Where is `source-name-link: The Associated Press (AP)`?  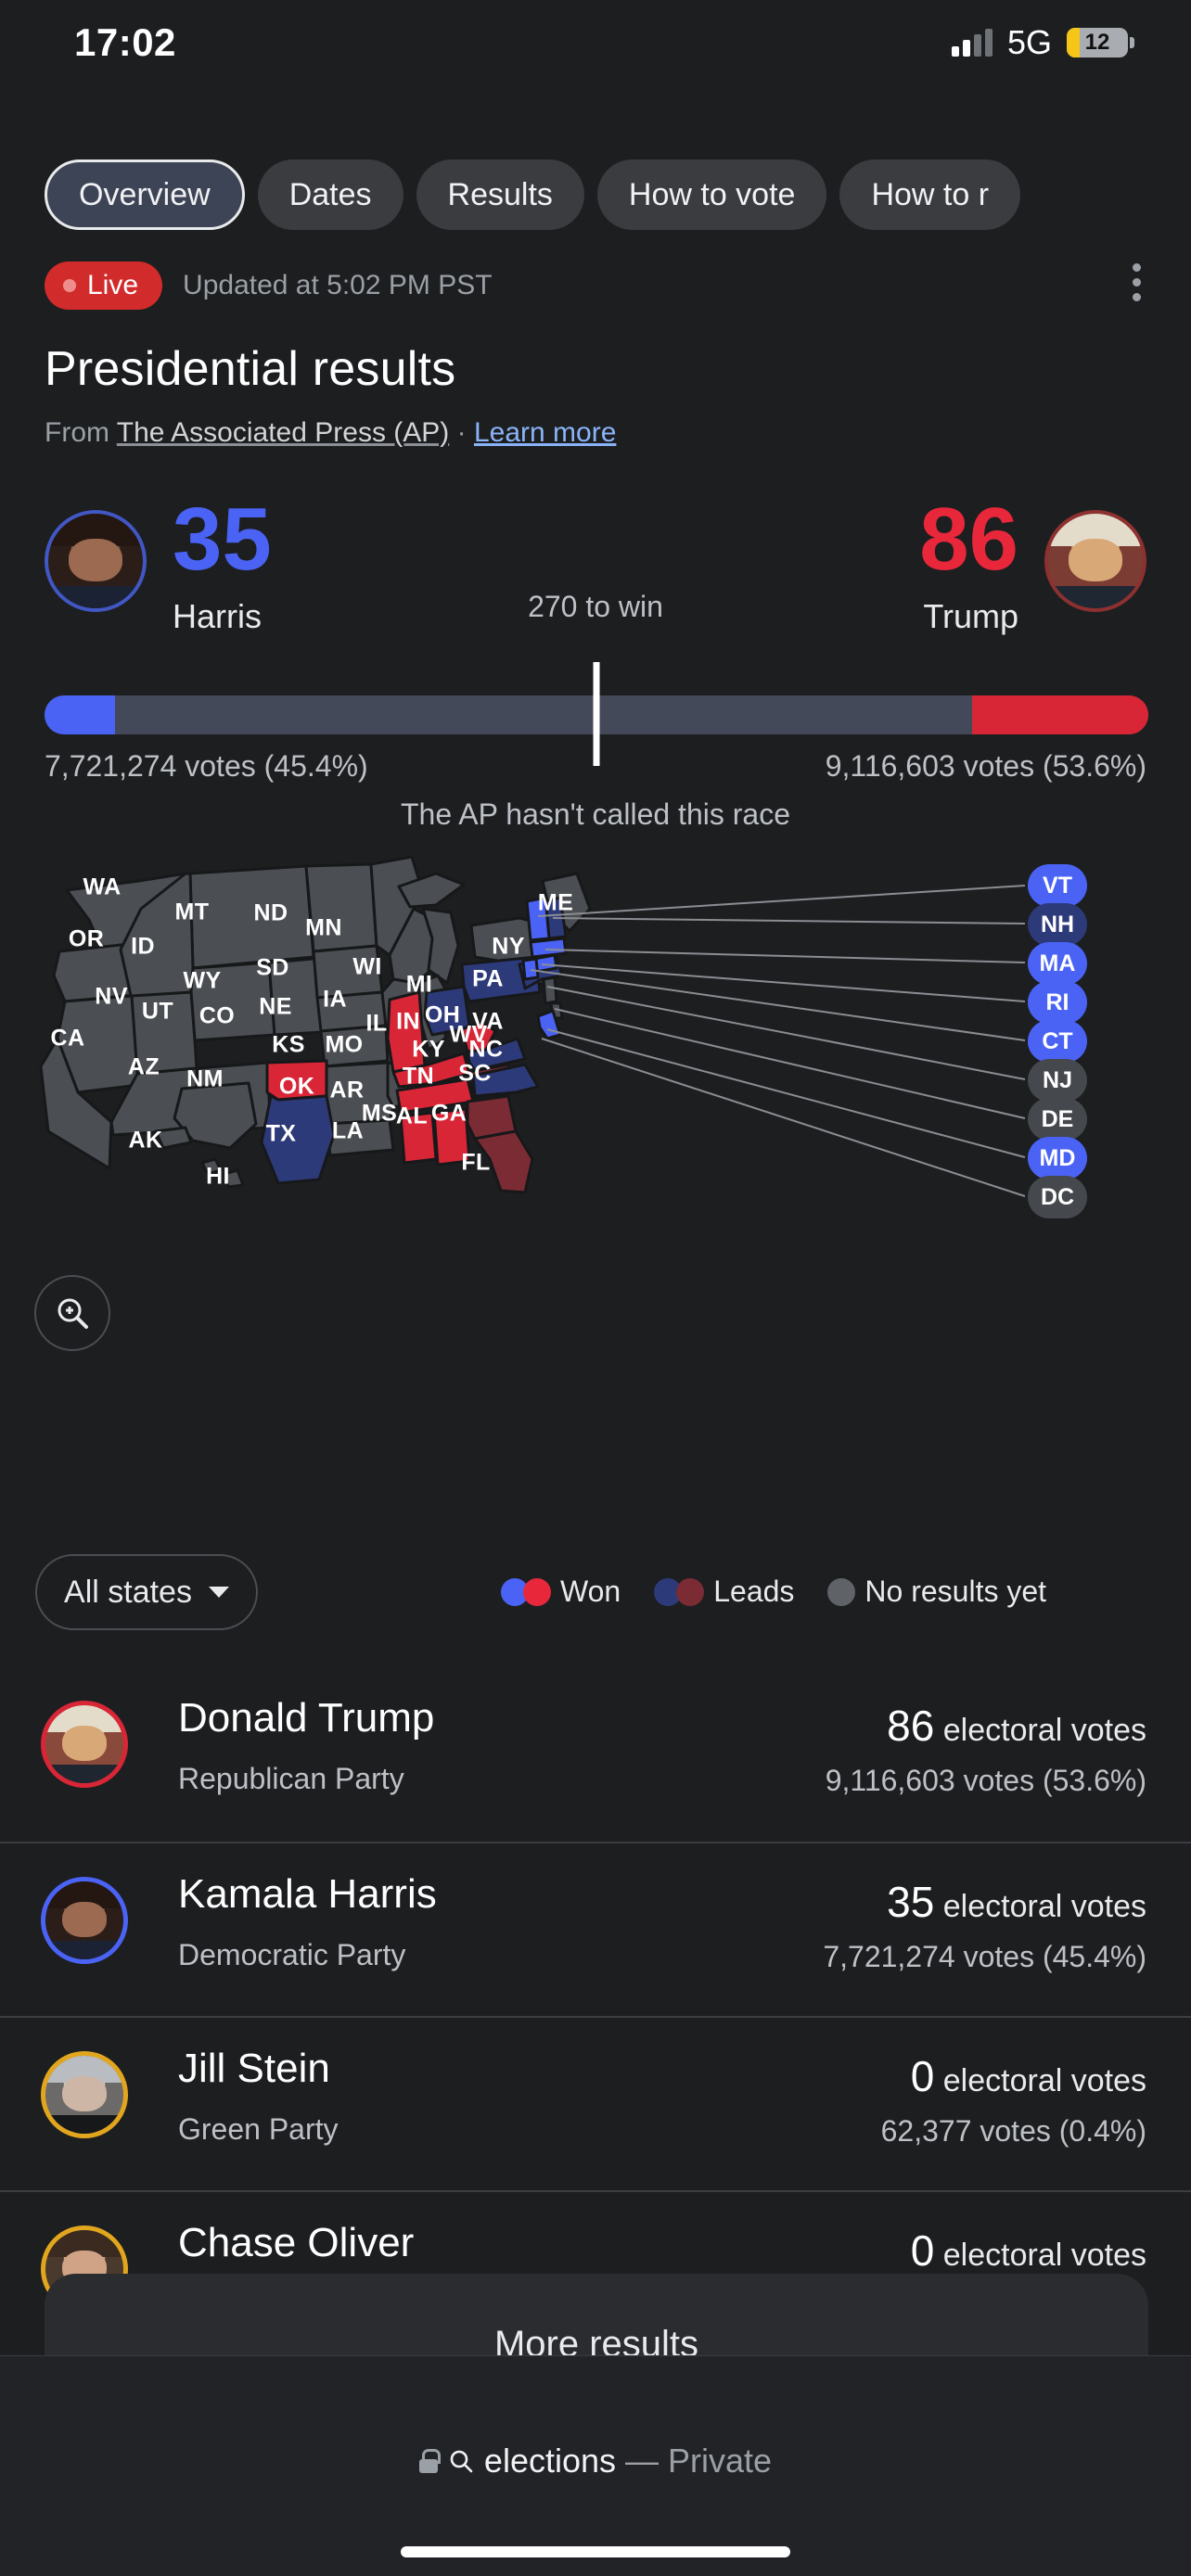 source-name-link: The Associated Press (AP) is located at coordinates (283, 432).